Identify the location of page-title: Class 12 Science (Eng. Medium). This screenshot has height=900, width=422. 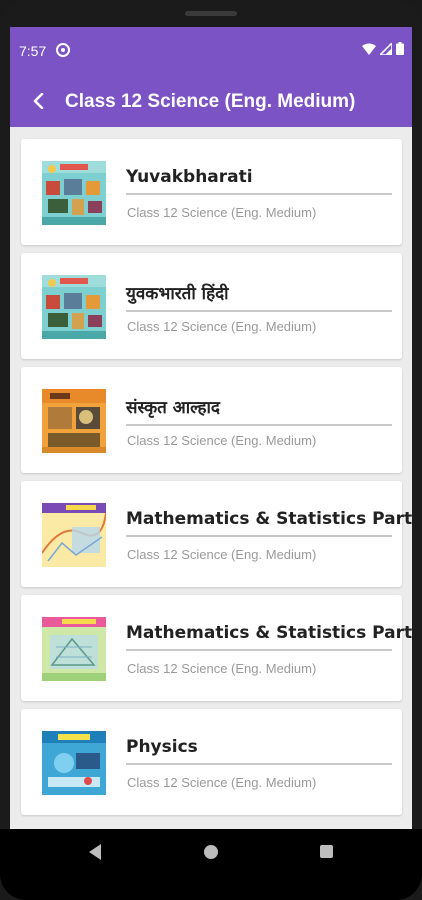
(210, 101).